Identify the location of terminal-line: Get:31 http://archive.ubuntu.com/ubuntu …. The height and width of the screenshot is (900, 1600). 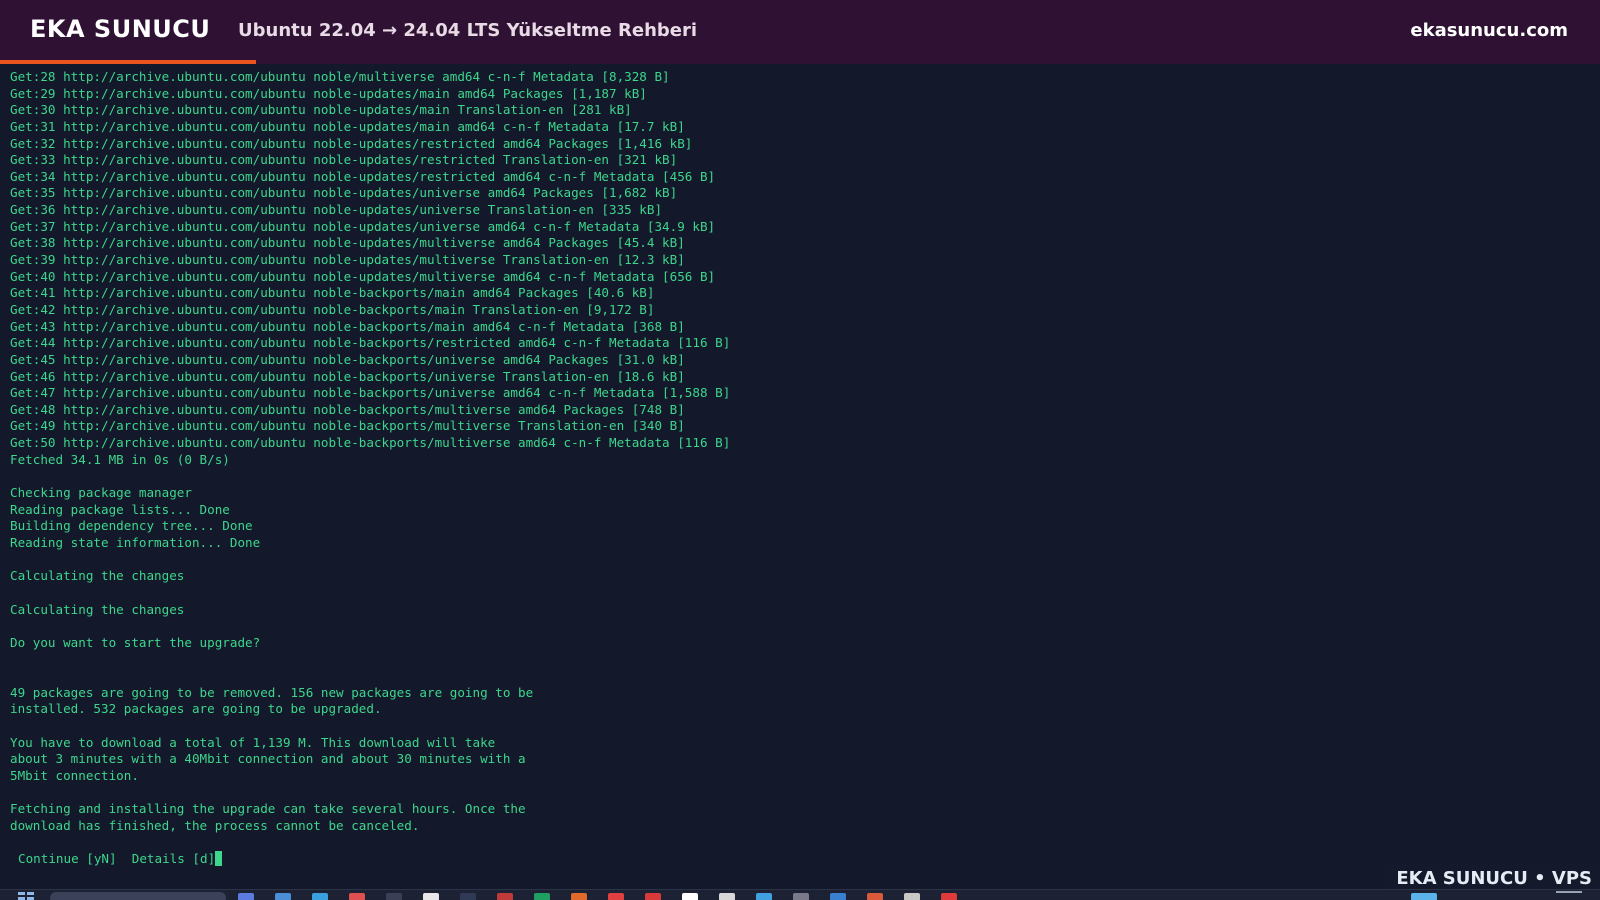
(347, 126).